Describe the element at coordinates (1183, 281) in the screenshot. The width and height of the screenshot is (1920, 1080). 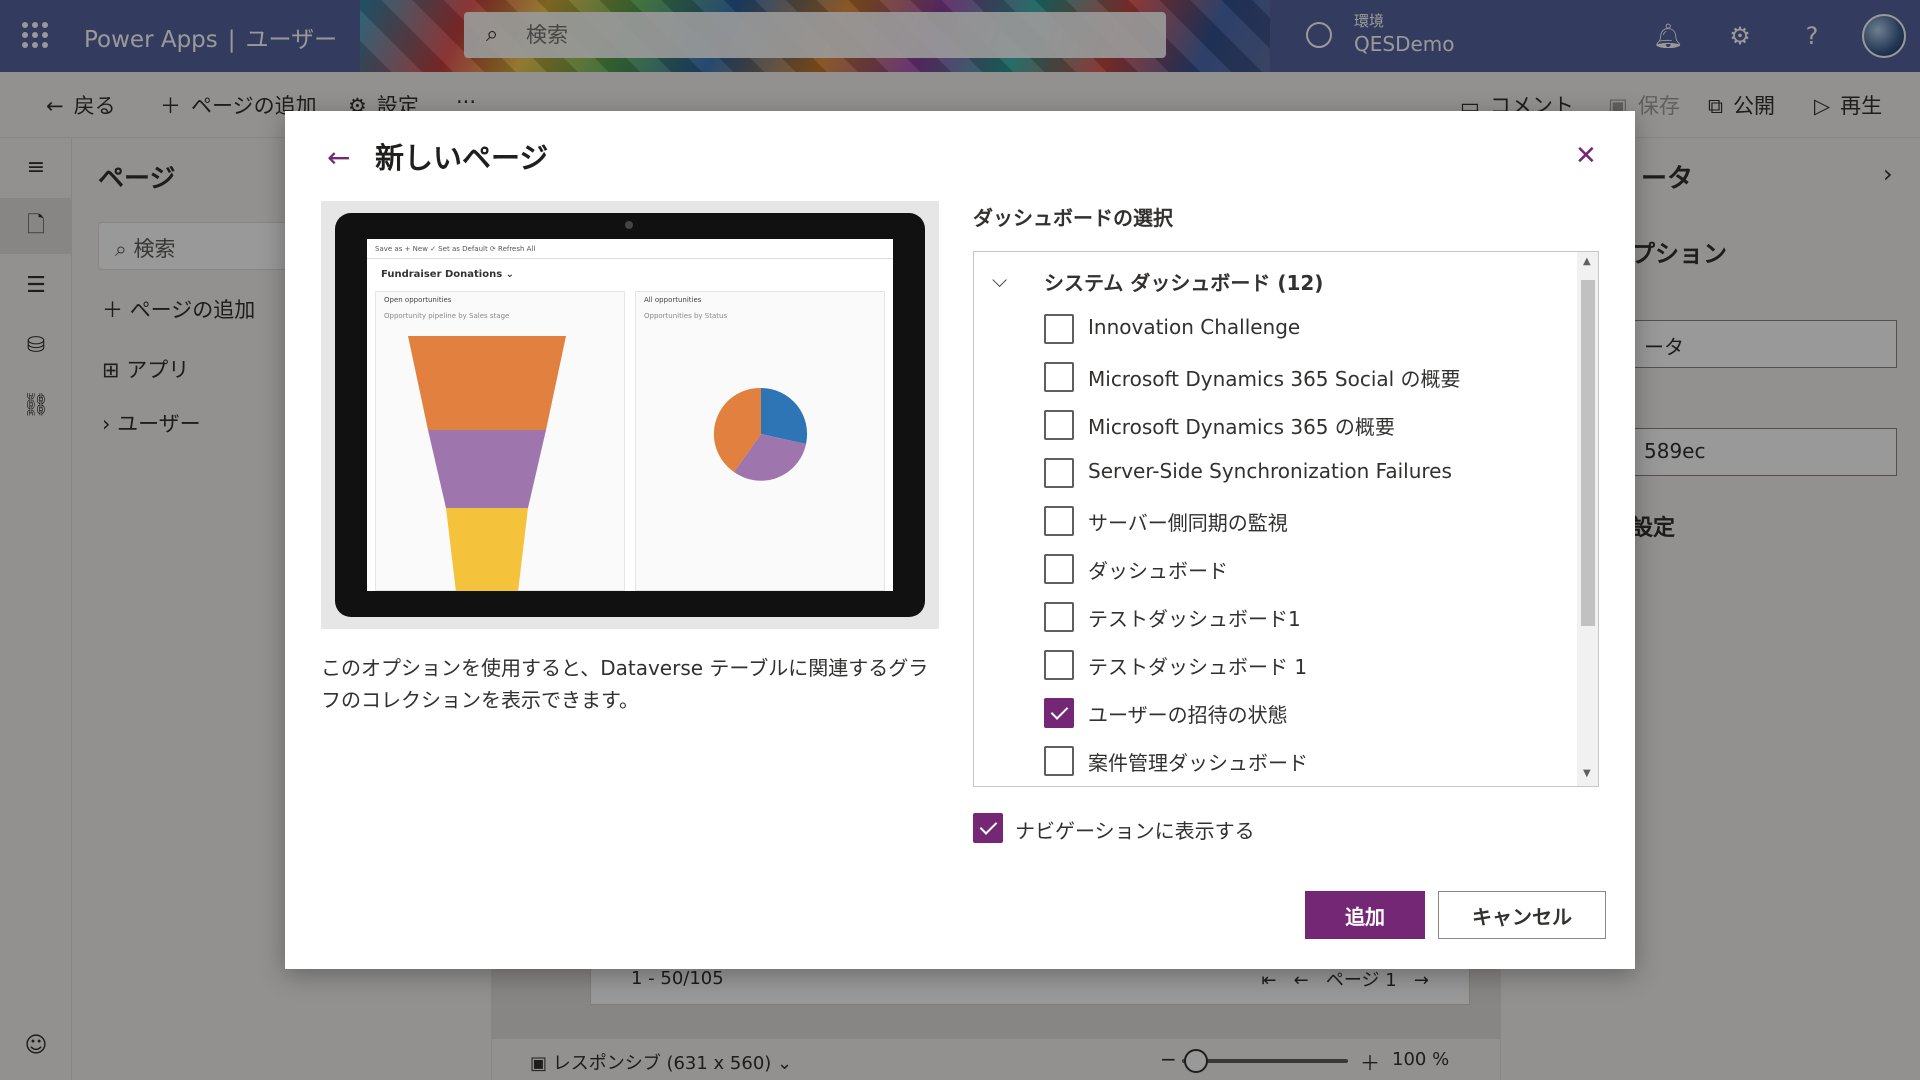
I see `group-label: システム ダッシュボード (12)` at that location.